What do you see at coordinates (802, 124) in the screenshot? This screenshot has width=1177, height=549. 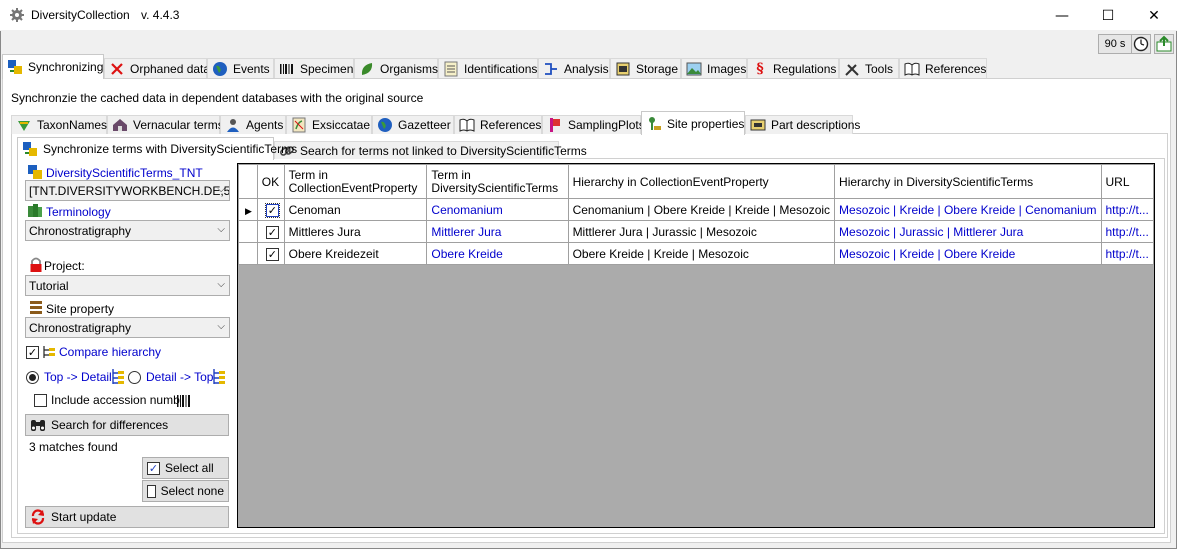 I see `tab-part-descriptions: Part descriptions` at bounding box center [802, 124].